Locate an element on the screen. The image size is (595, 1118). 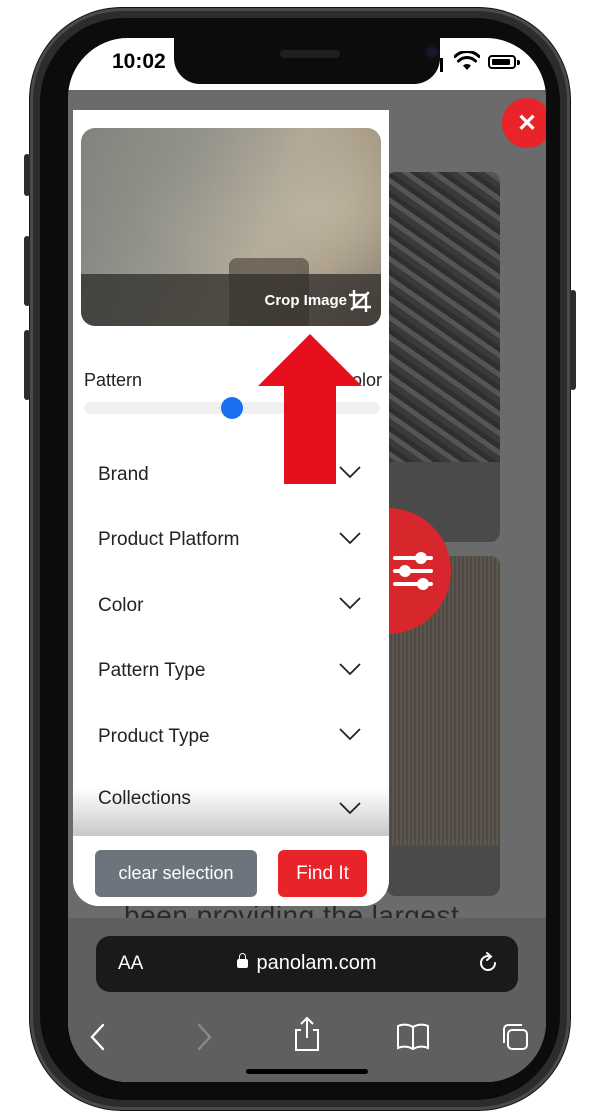
filter-item-product-platform: Product Platform is located at coordinates (231, 541).